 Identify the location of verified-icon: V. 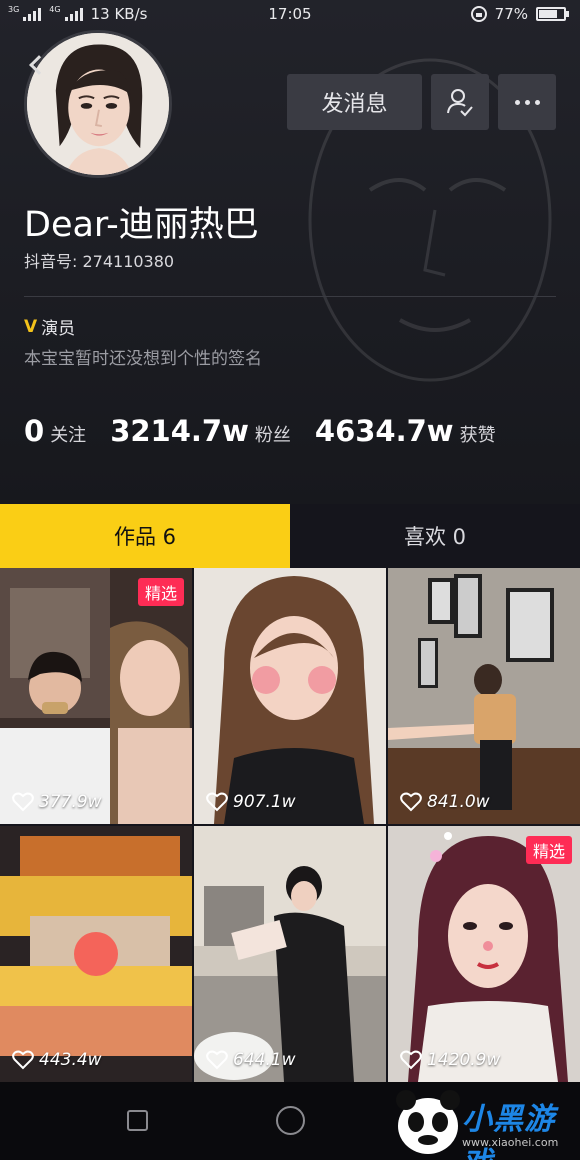
(31, 326).